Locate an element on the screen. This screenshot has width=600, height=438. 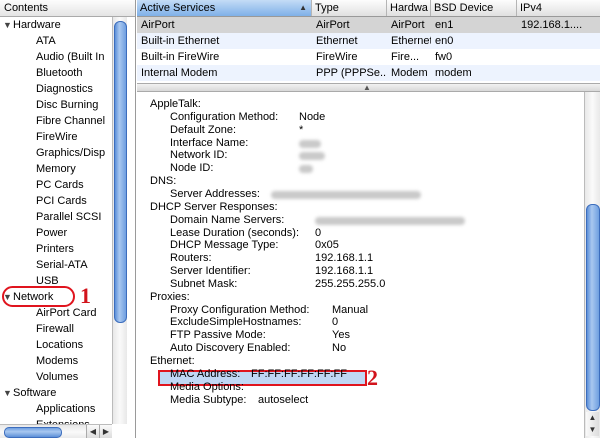
sidebar-item-label: Memory is located at coordinates (56, 169).